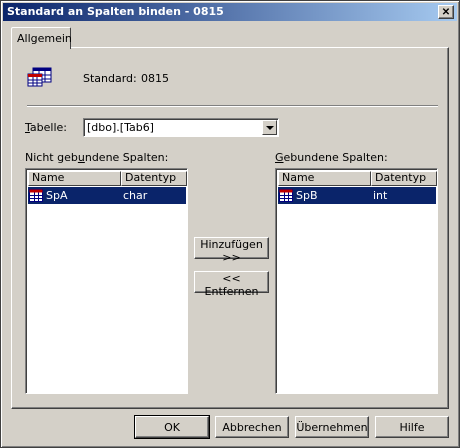  Describe the element at coordinates (232, 106) in the screenshot. I see `separator` at that location.